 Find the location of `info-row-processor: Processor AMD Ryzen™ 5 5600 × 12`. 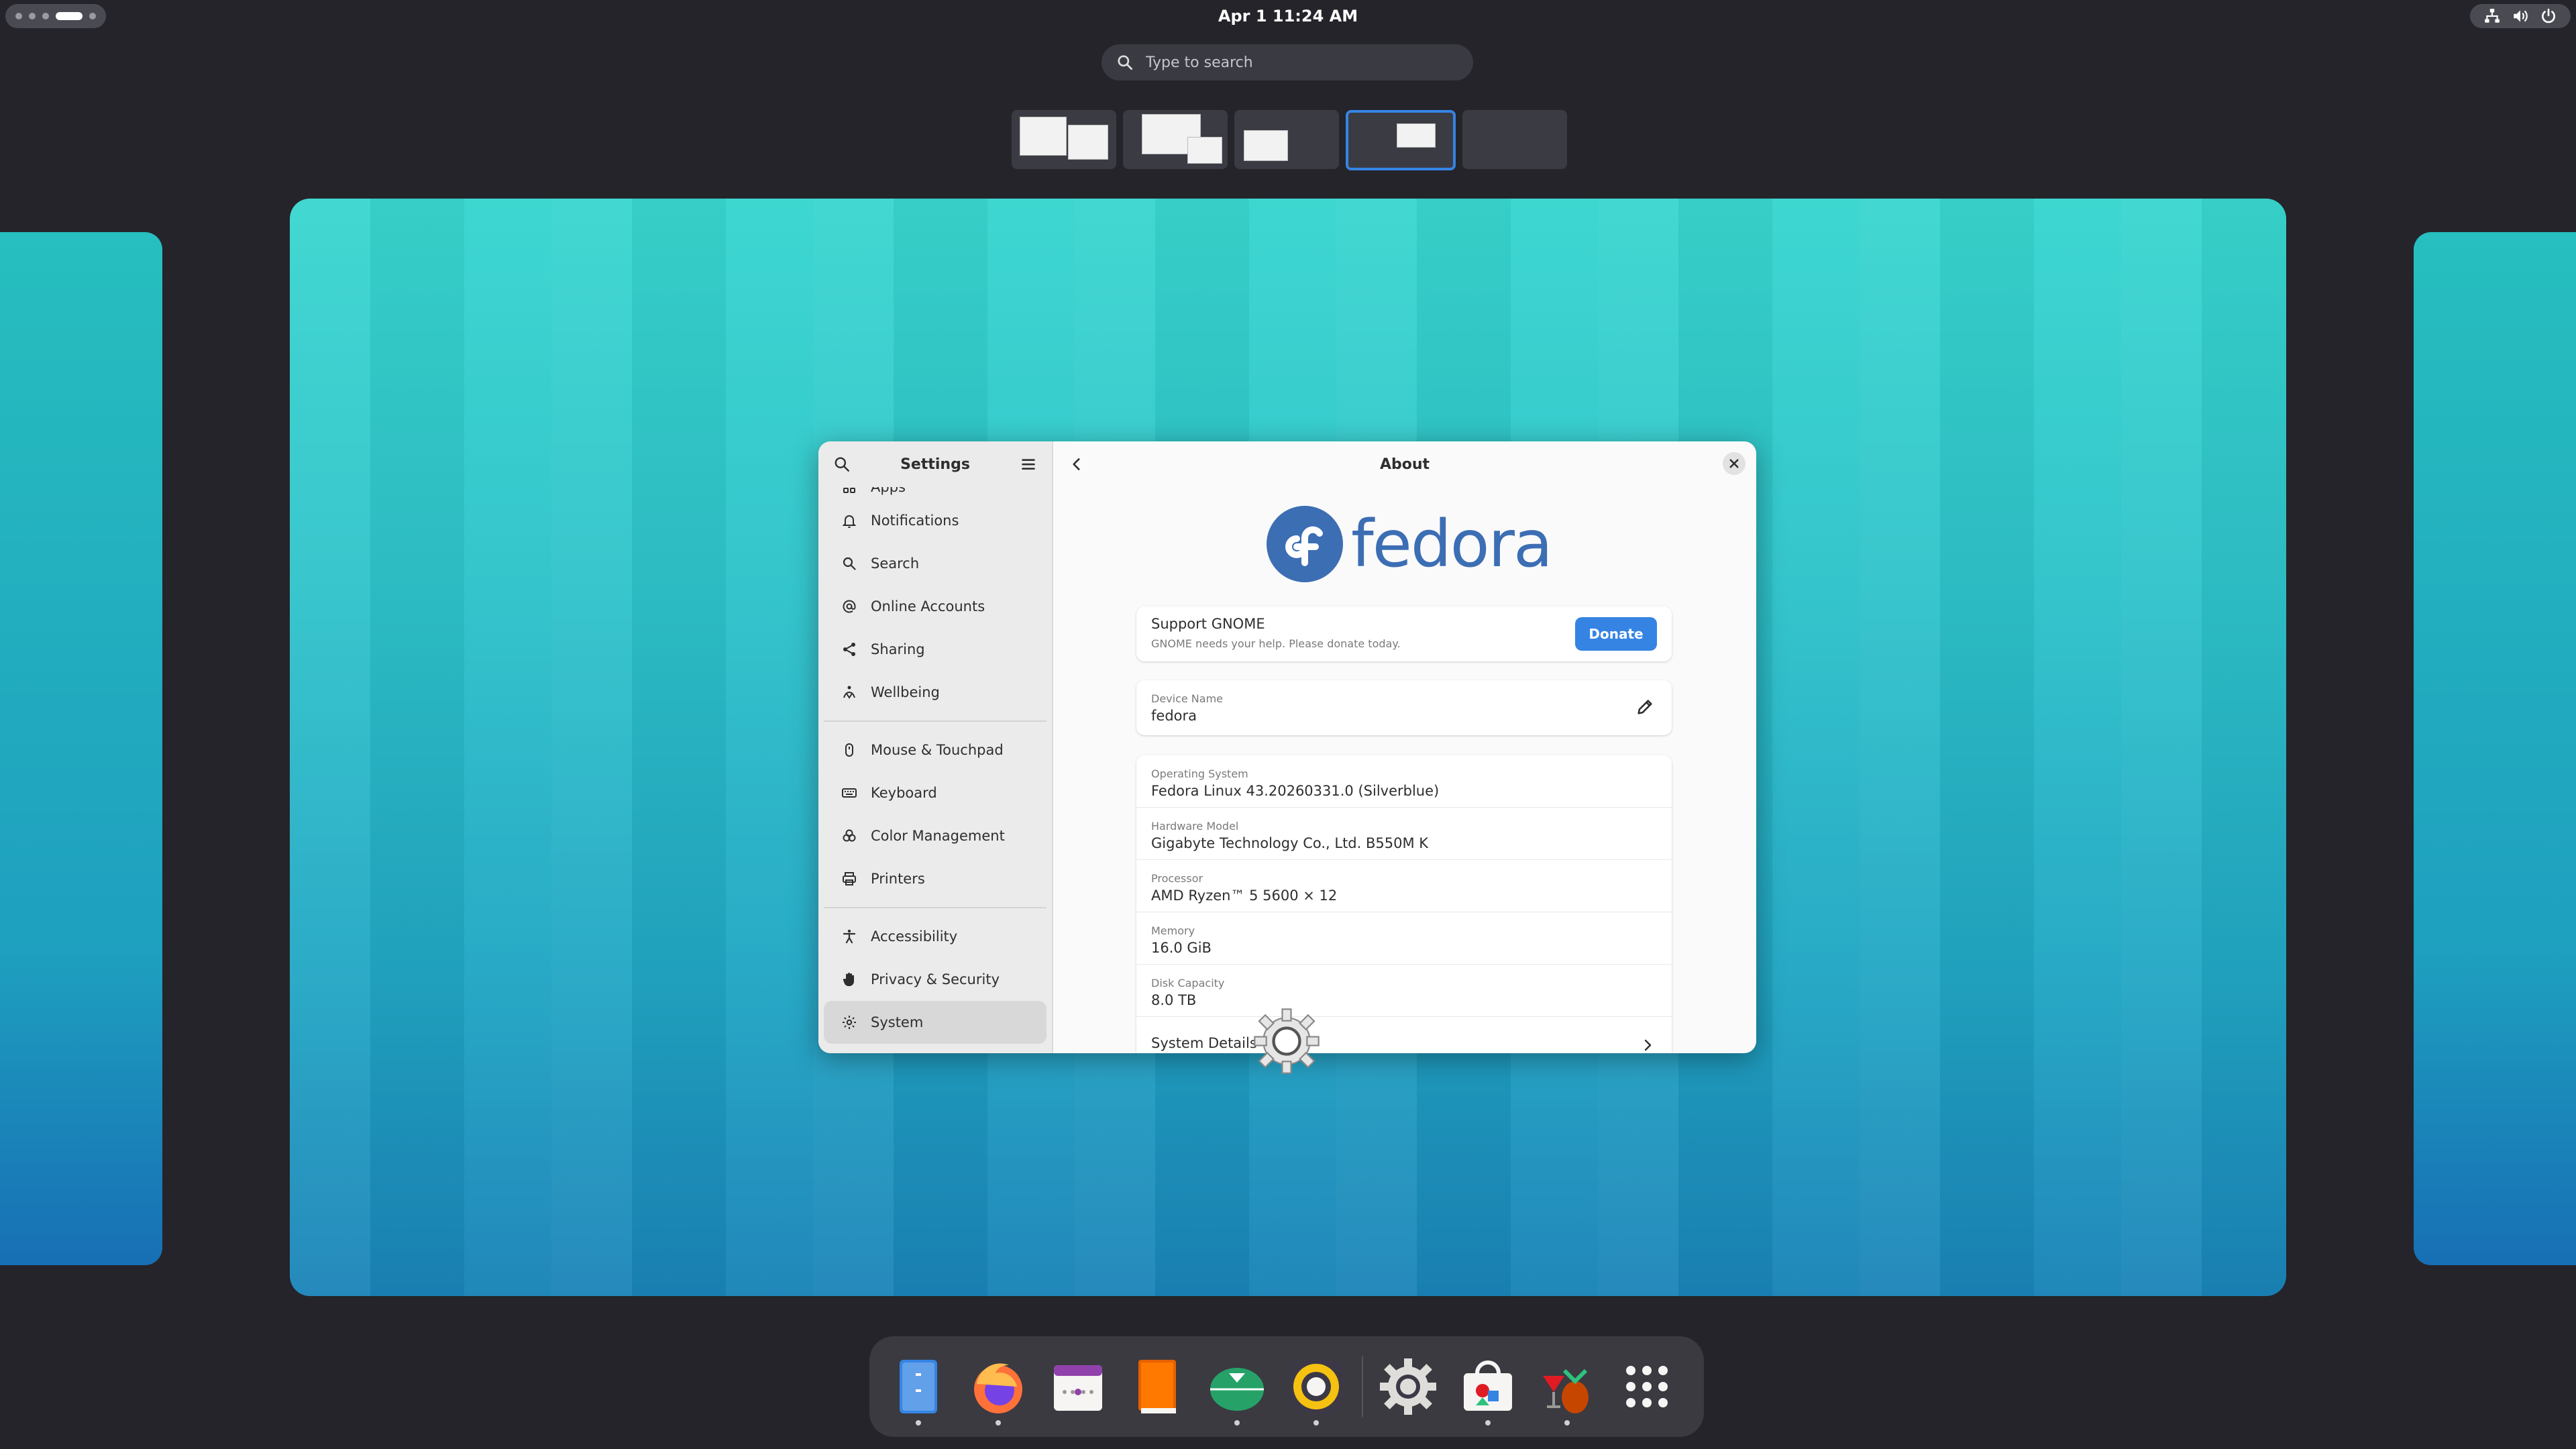

info-row-processor: Processor AMD Ryzen™ 5 5600 × 12 is located at coordinates (1404, 886).